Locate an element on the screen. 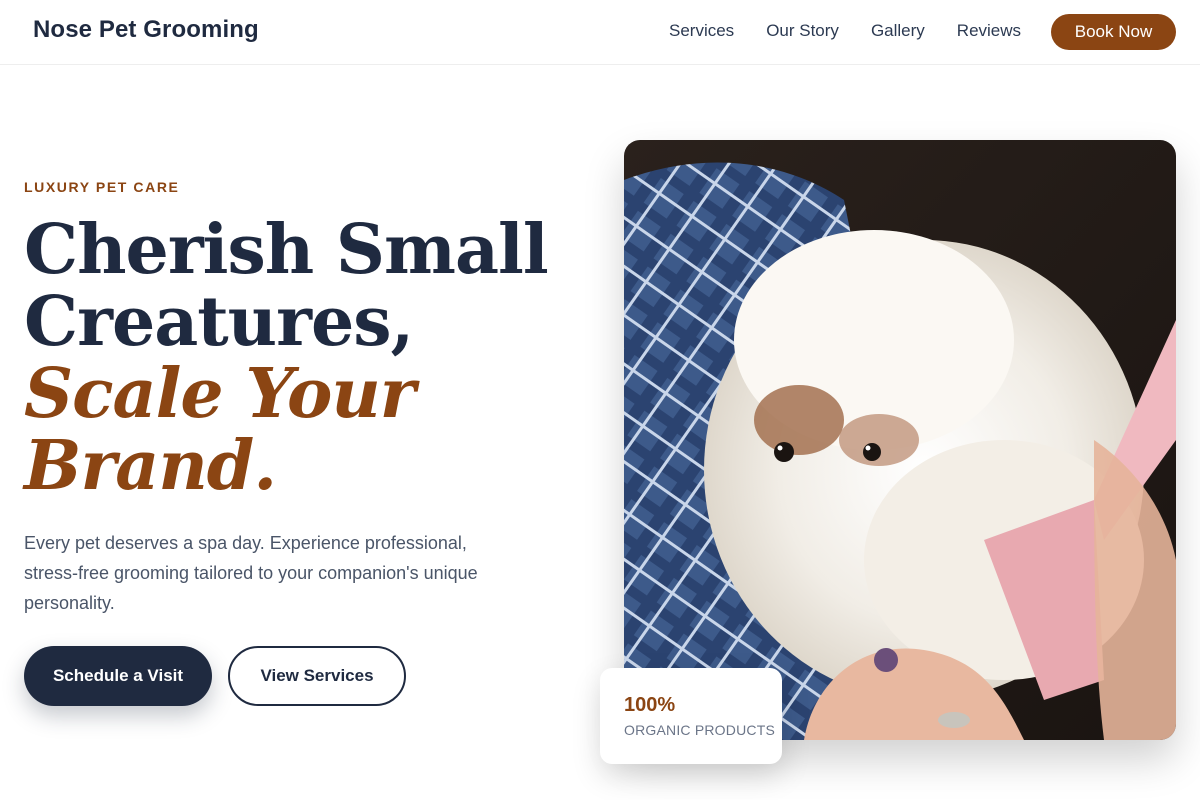  hero-eyebrow: LUXURY PET CARE is located at coordinates (102, 187).